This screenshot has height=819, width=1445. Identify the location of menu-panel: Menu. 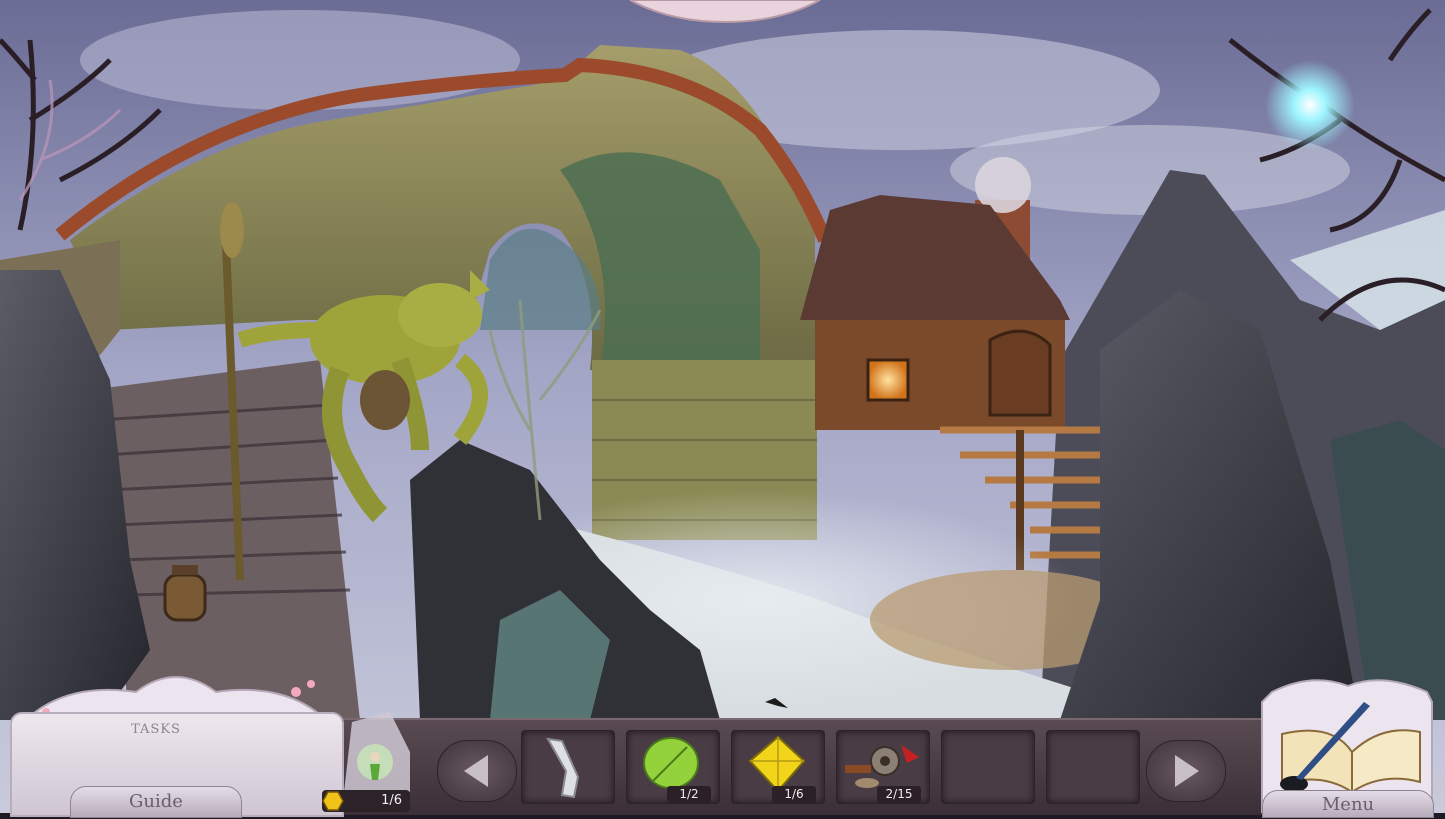
(1348, 745).